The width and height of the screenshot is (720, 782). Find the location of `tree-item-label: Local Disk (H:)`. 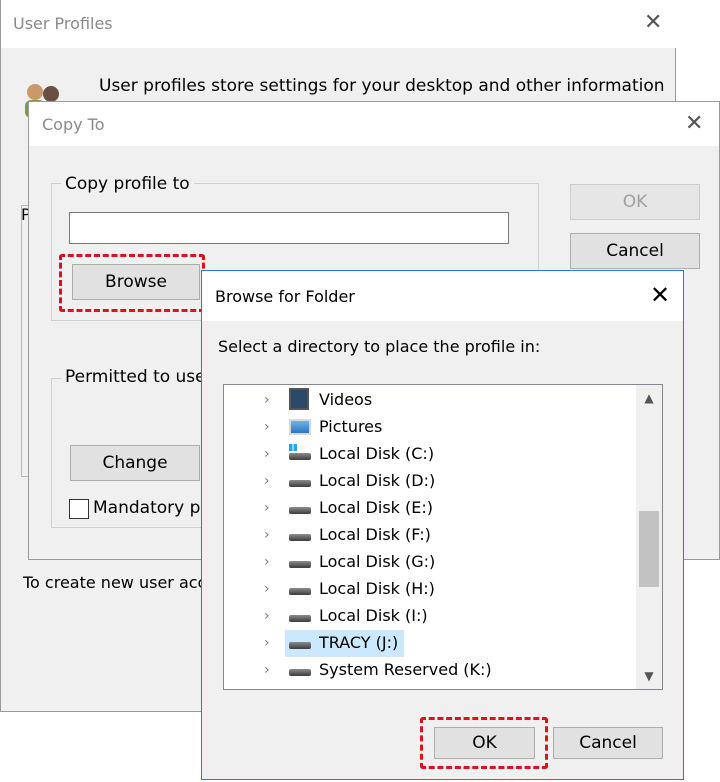

tree-item-label: Local Disk (H:) is located at coordinates (377, 588).